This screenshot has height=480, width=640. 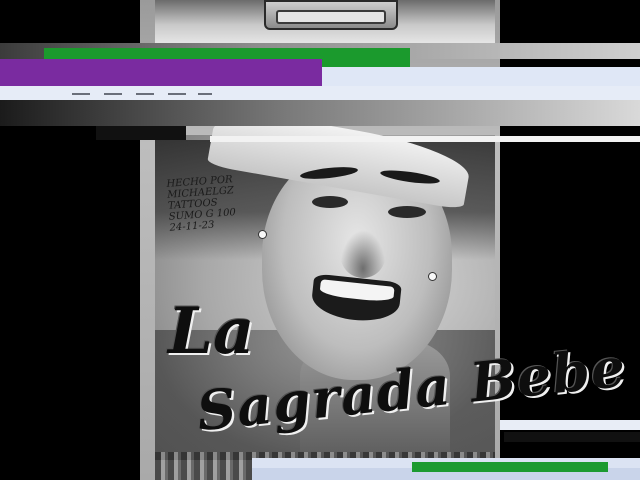 I want to click on glitch-line-white, so click(x=425, y=139).